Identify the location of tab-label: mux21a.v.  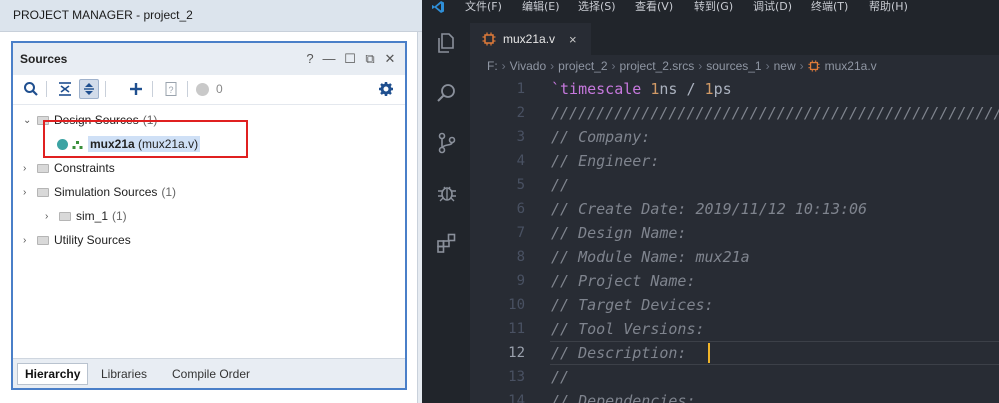
(529, 39).